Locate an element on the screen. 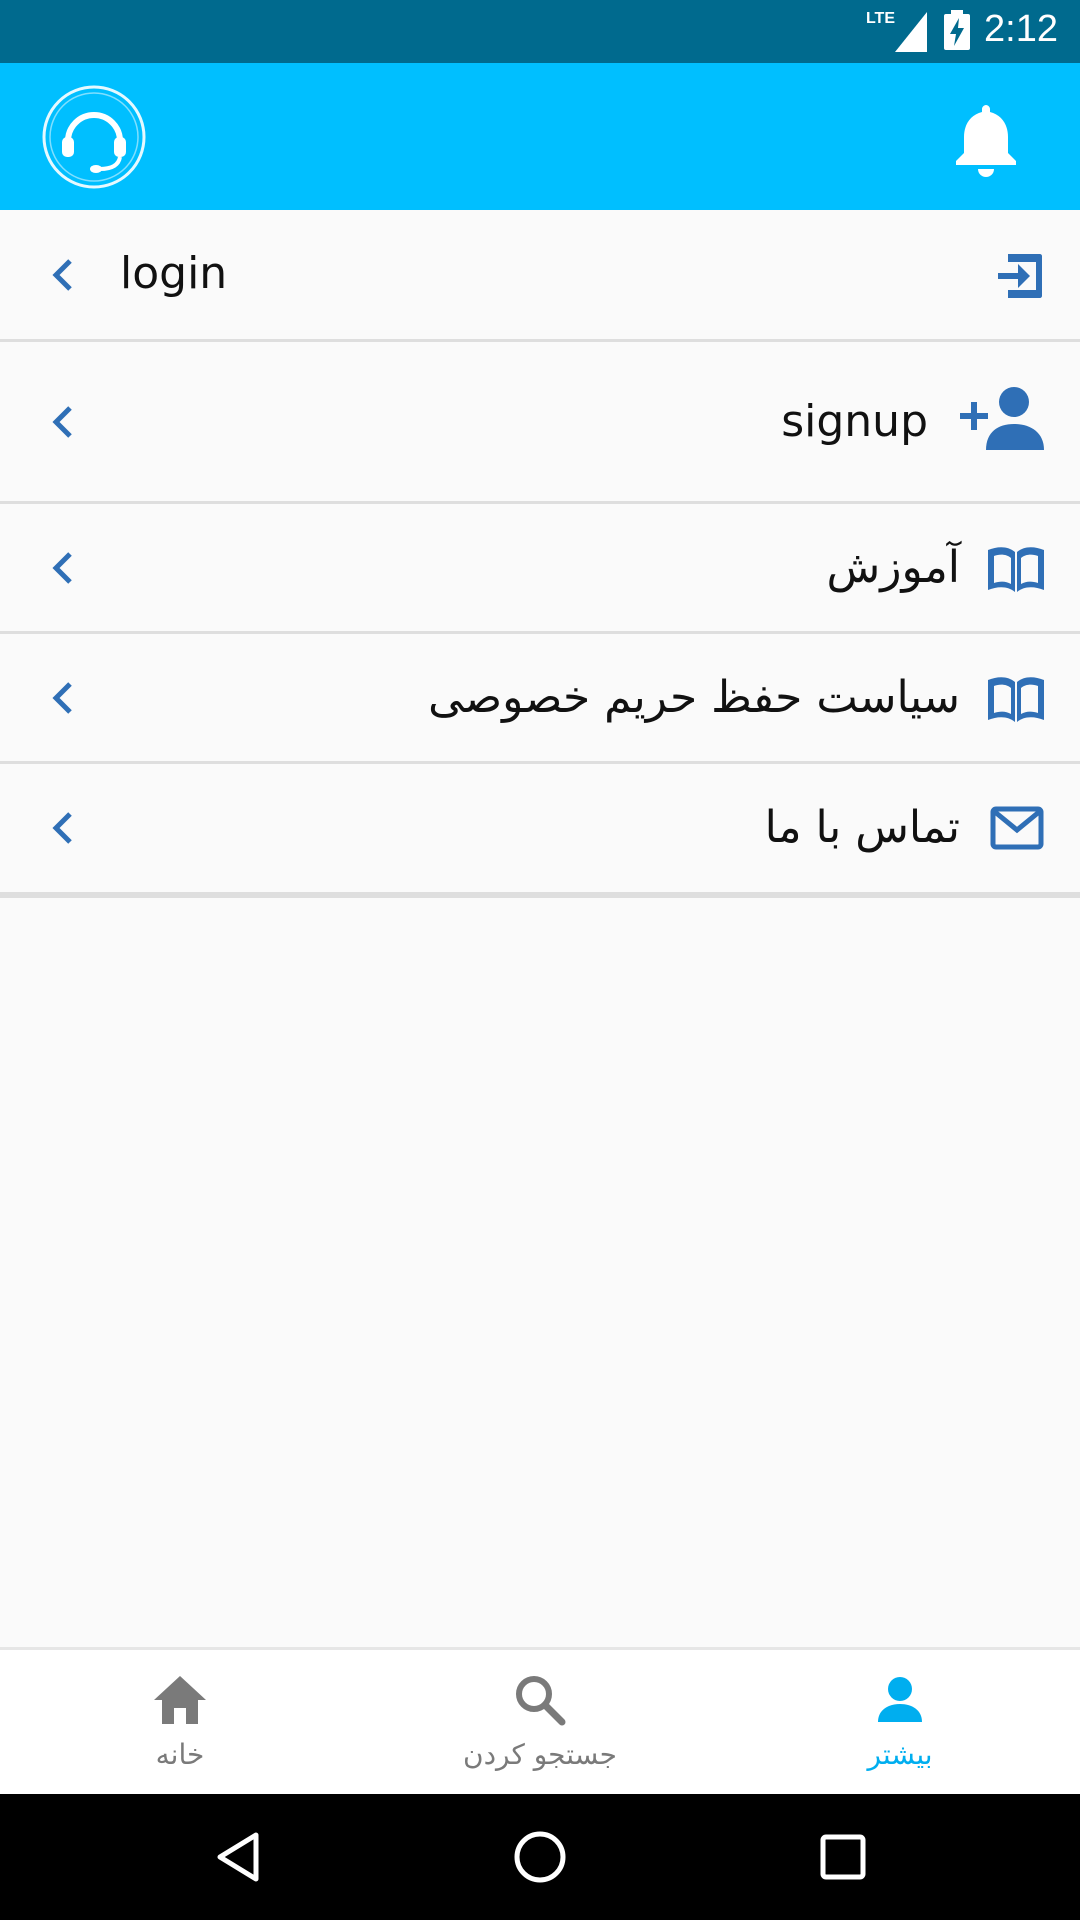 The width and height of the screenshot is (1080, 1920). recents-icon is located at coordinates (843, 1857).